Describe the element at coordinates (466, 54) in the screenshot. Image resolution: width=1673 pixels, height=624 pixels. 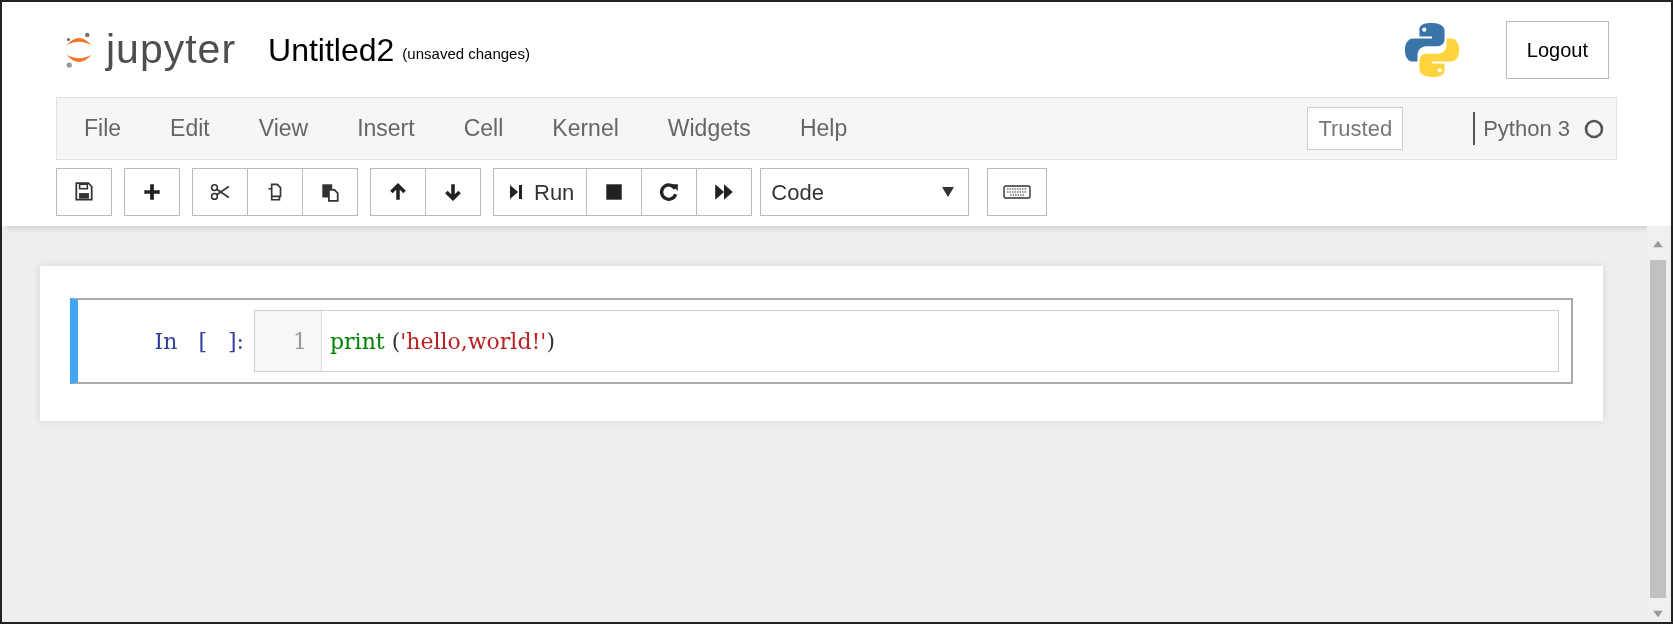
I see `save-status: (unsaved changes)` at that location.